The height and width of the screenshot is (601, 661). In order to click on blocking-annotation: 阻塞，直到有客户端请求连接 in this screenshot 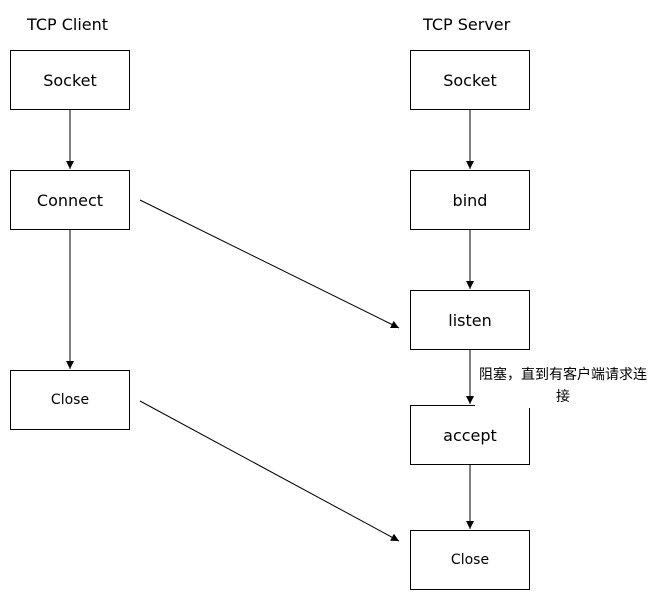, I will do `click(563, 386)`.